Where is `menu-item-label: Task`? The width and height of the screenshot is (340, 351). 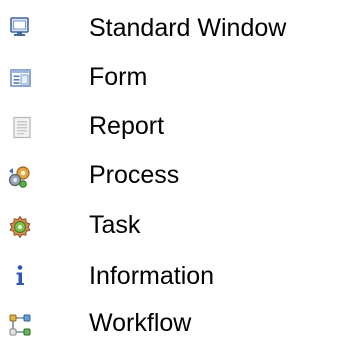 menu-item-label: Task is located at coordinates (115, 225).